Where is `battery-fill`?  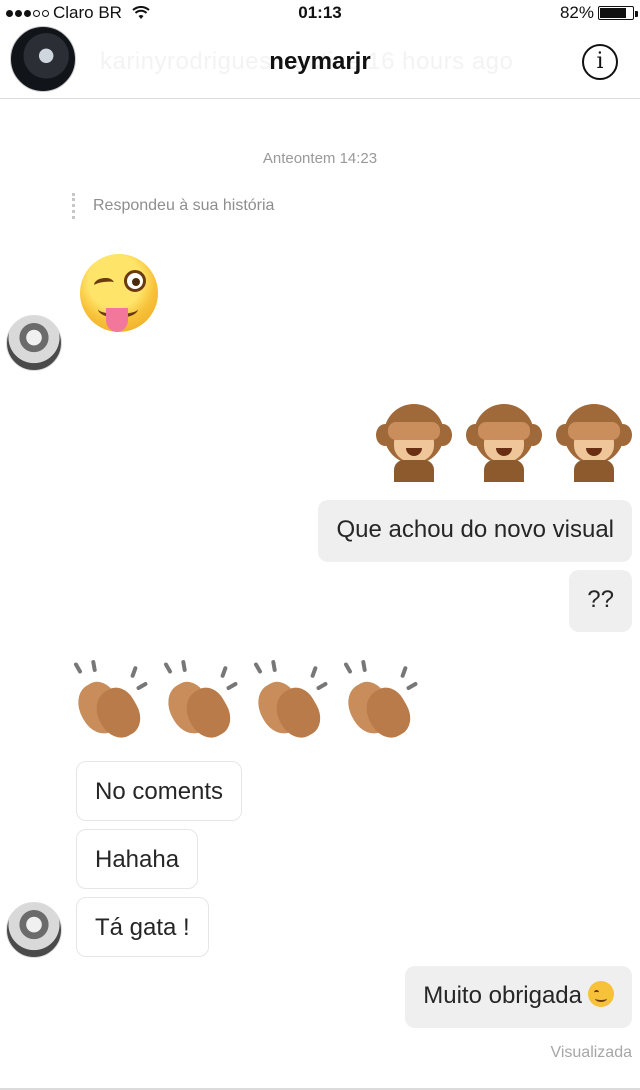 battery-fill is located at coordinates (613, 13).